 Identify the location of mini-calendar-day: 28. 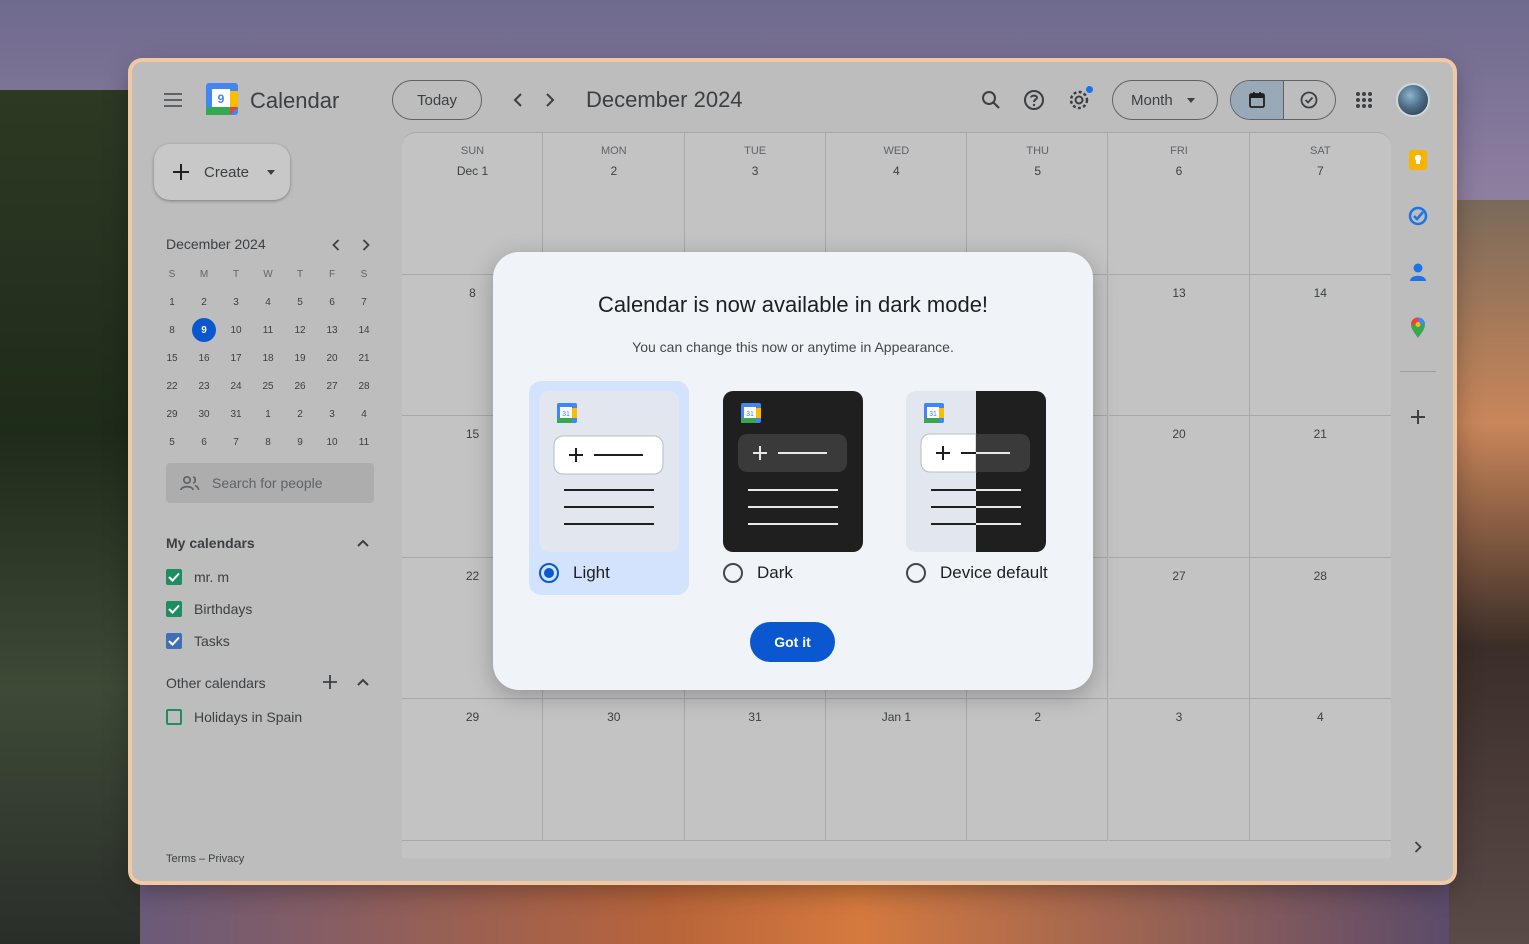
(364, 386).